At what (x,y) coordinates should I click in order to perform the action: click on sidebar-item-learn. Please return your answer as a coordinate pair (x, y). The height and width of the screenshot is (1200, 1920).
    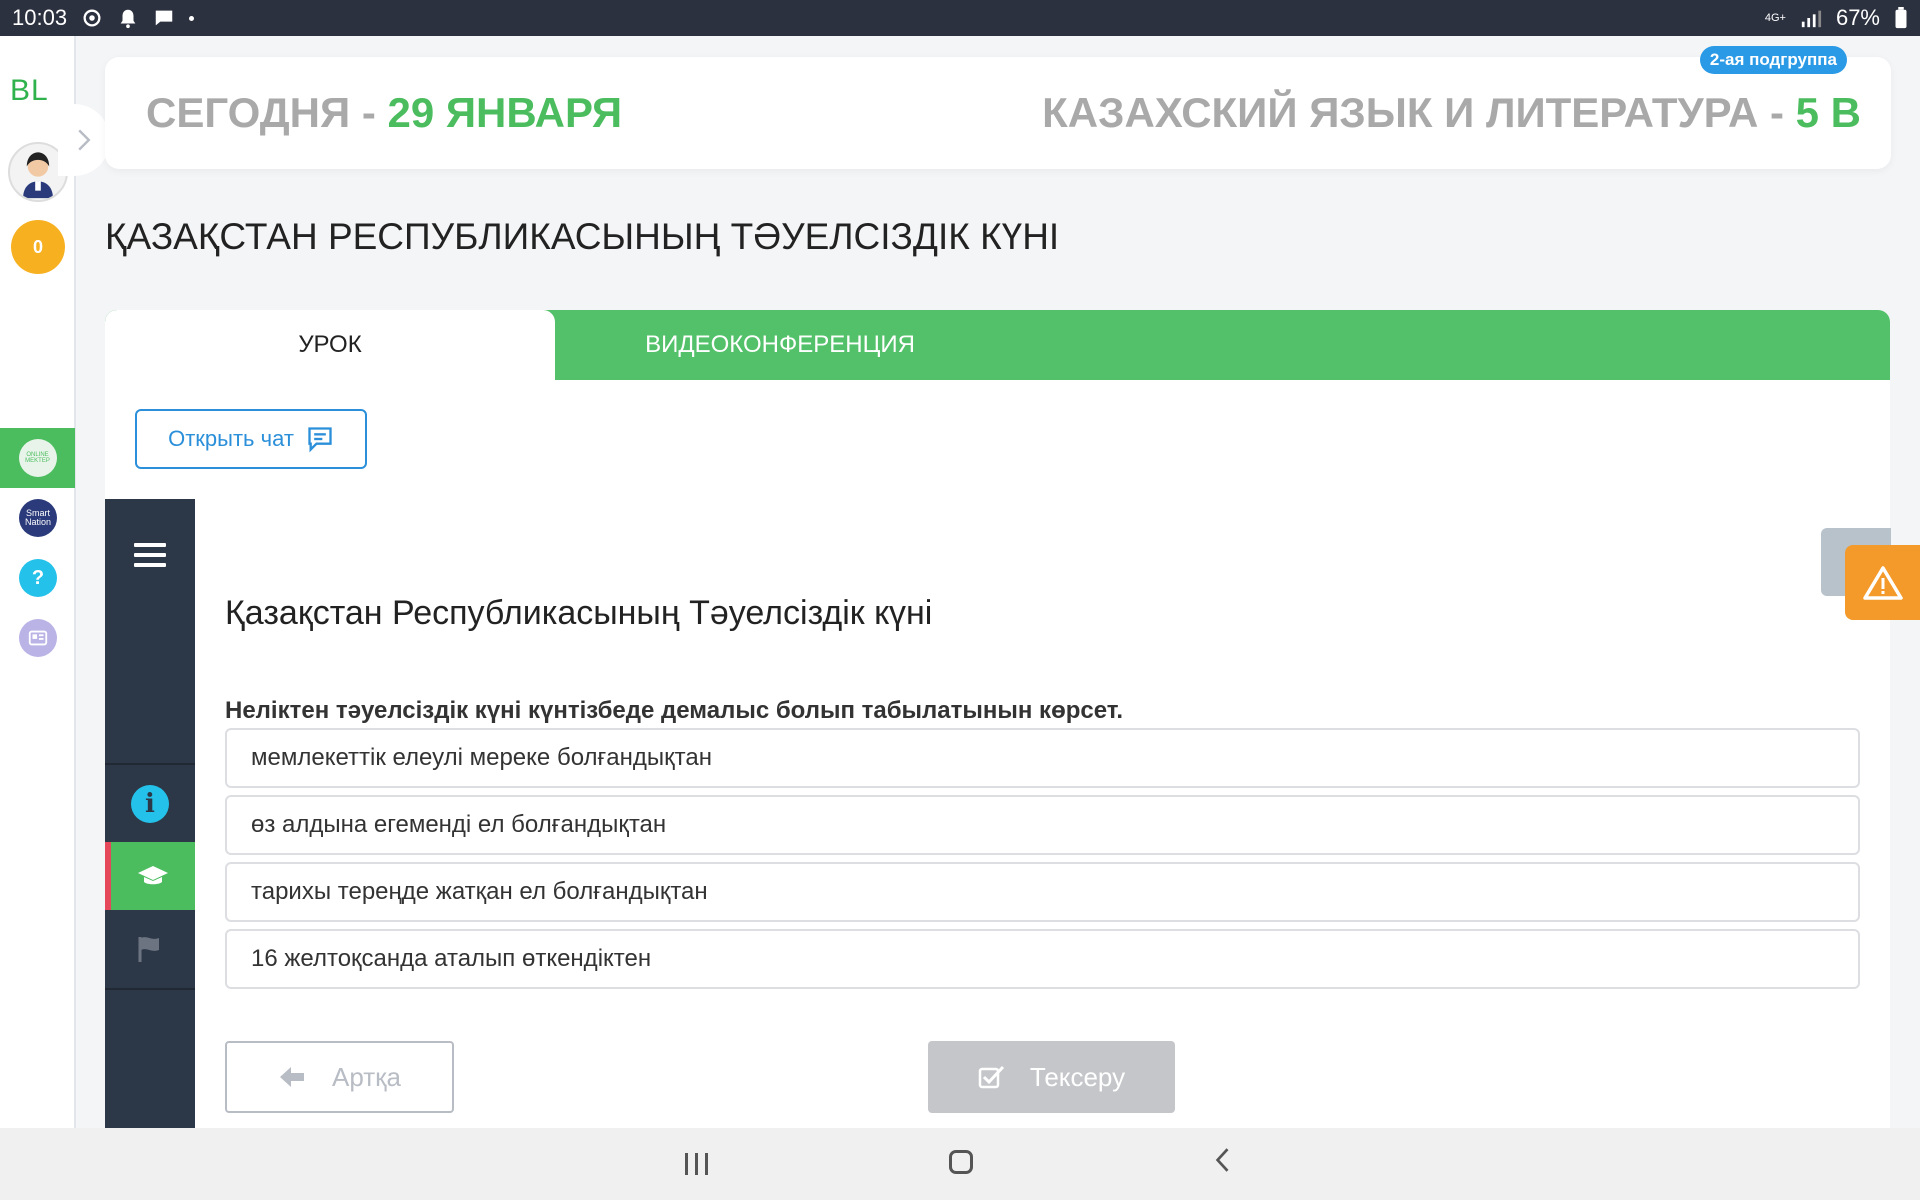
    Looking at the image, I should click on (150, 876).